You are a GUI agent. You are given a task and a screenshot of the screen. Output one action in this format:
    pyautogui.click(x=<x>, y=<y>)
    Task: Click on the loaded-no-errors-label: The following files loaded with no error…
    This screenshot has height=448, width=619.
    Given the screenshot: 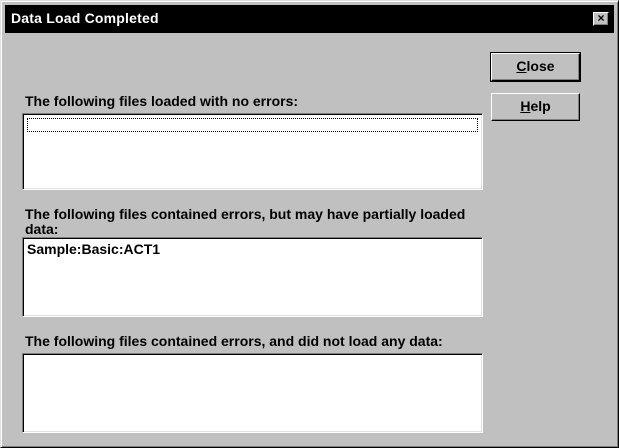 What is the action you would take?
    pyautogui.click(x=162, y=101)
    